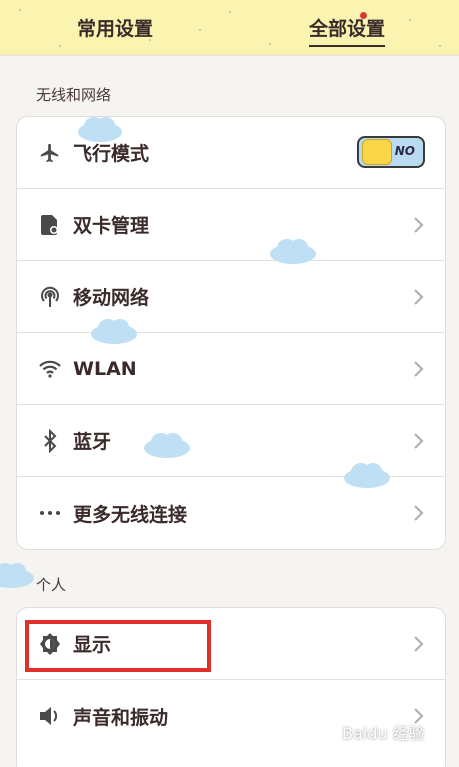 This screenshot has height=767, width=459. What do you see at coordinates (50, 369) in the screenshot?
I see `wifi-icon` at bounding box center [50, 369].